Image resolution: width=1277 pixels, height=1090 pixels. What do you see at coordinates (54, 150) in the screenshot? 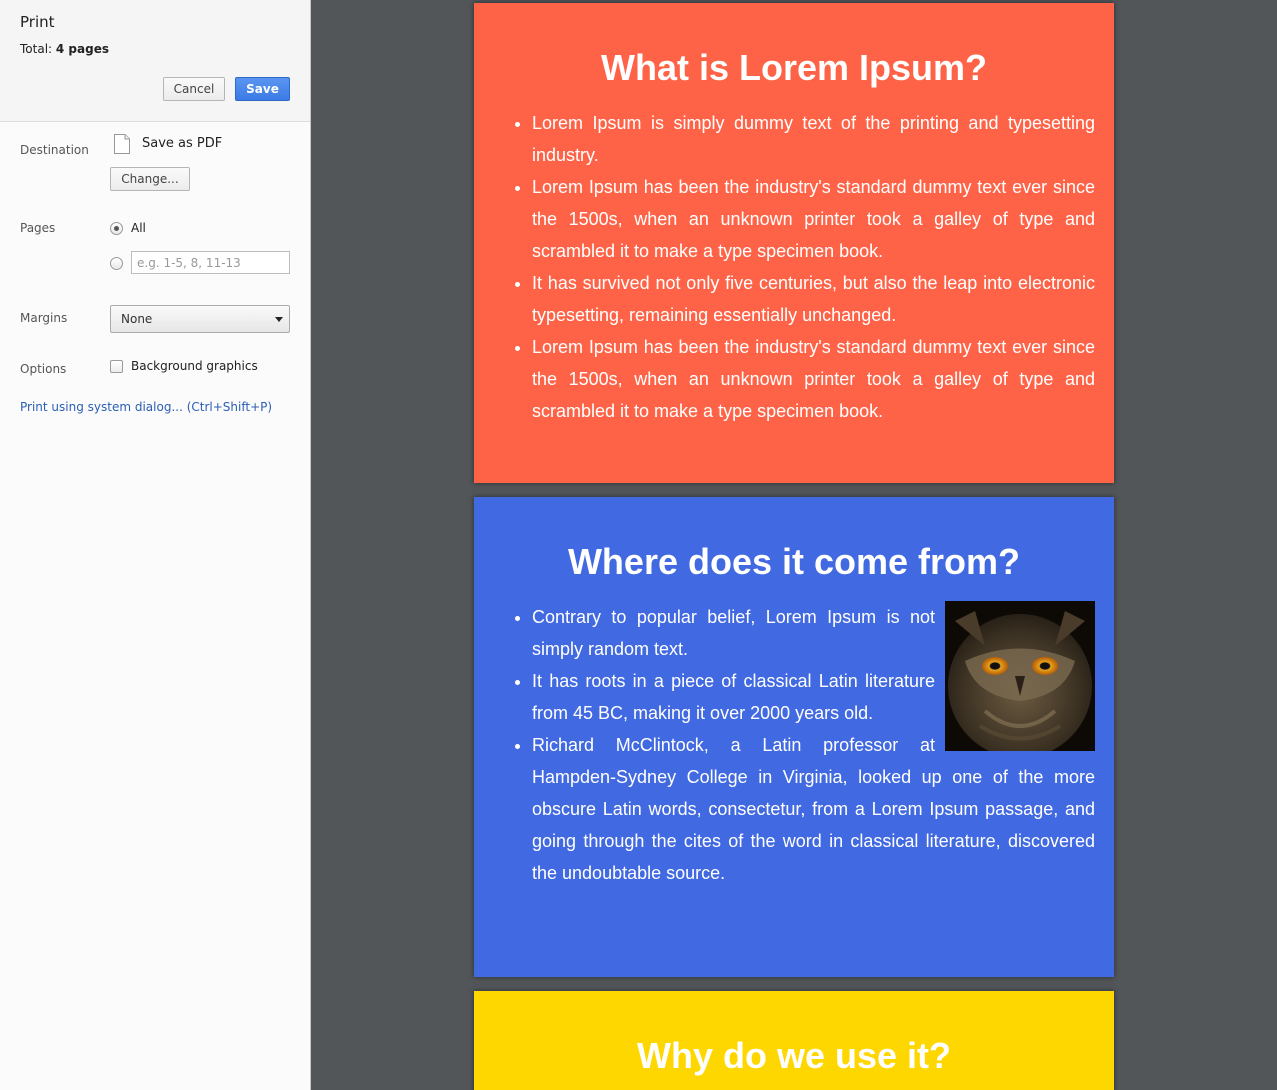
I see `destination-label: Destination` at bounding box center [54, 150].